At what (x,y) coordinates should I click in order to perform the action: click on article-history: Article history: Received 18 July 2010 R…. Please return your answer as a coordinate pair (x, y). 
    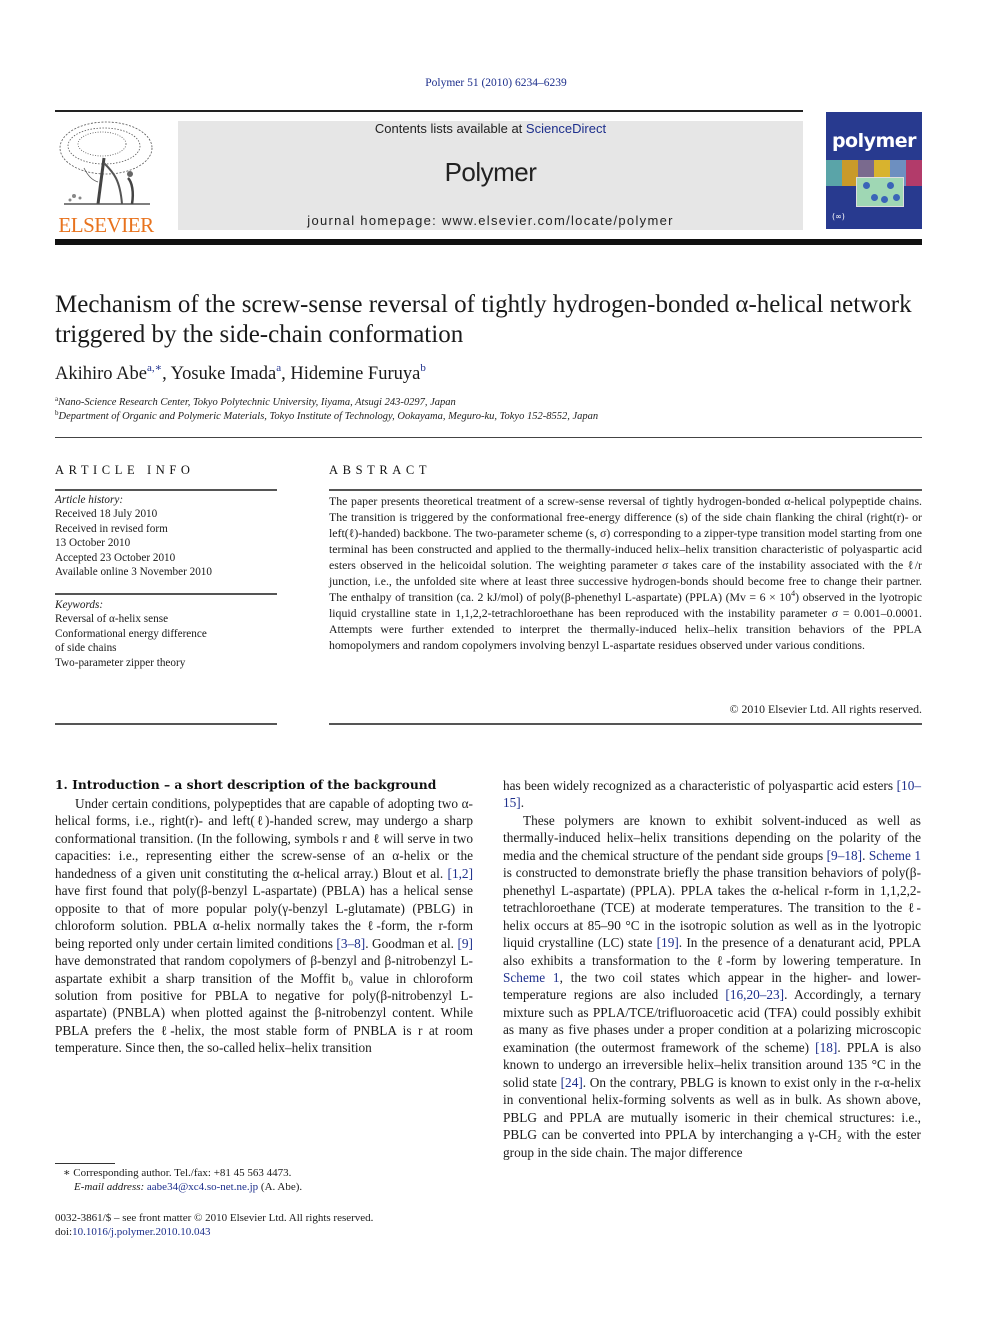
    Looking at the image, I should click on (133, 536).